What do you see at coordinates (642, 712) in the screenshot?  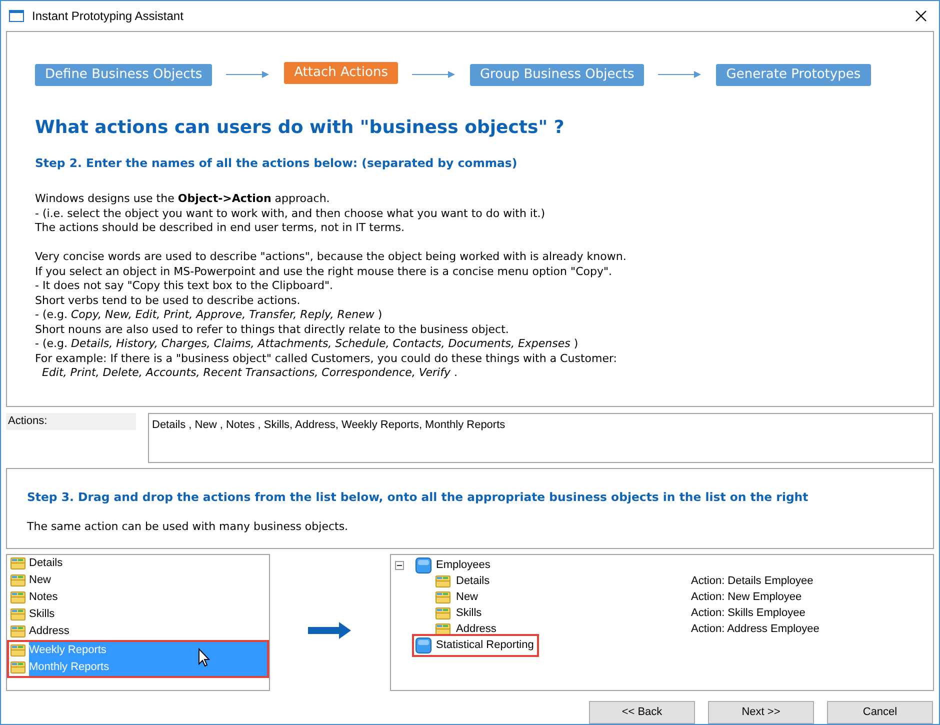 I see `dialog-button: << Back` at bounding box center [642, 712].